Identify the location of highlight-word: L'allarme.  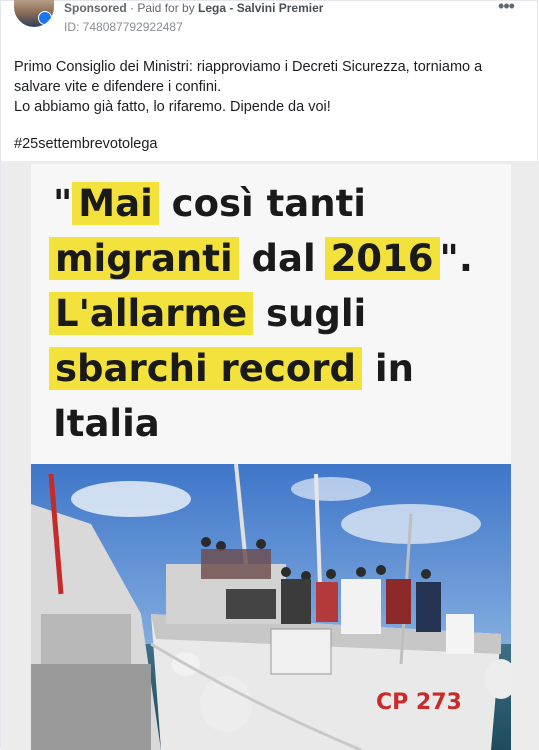
(151, 313).